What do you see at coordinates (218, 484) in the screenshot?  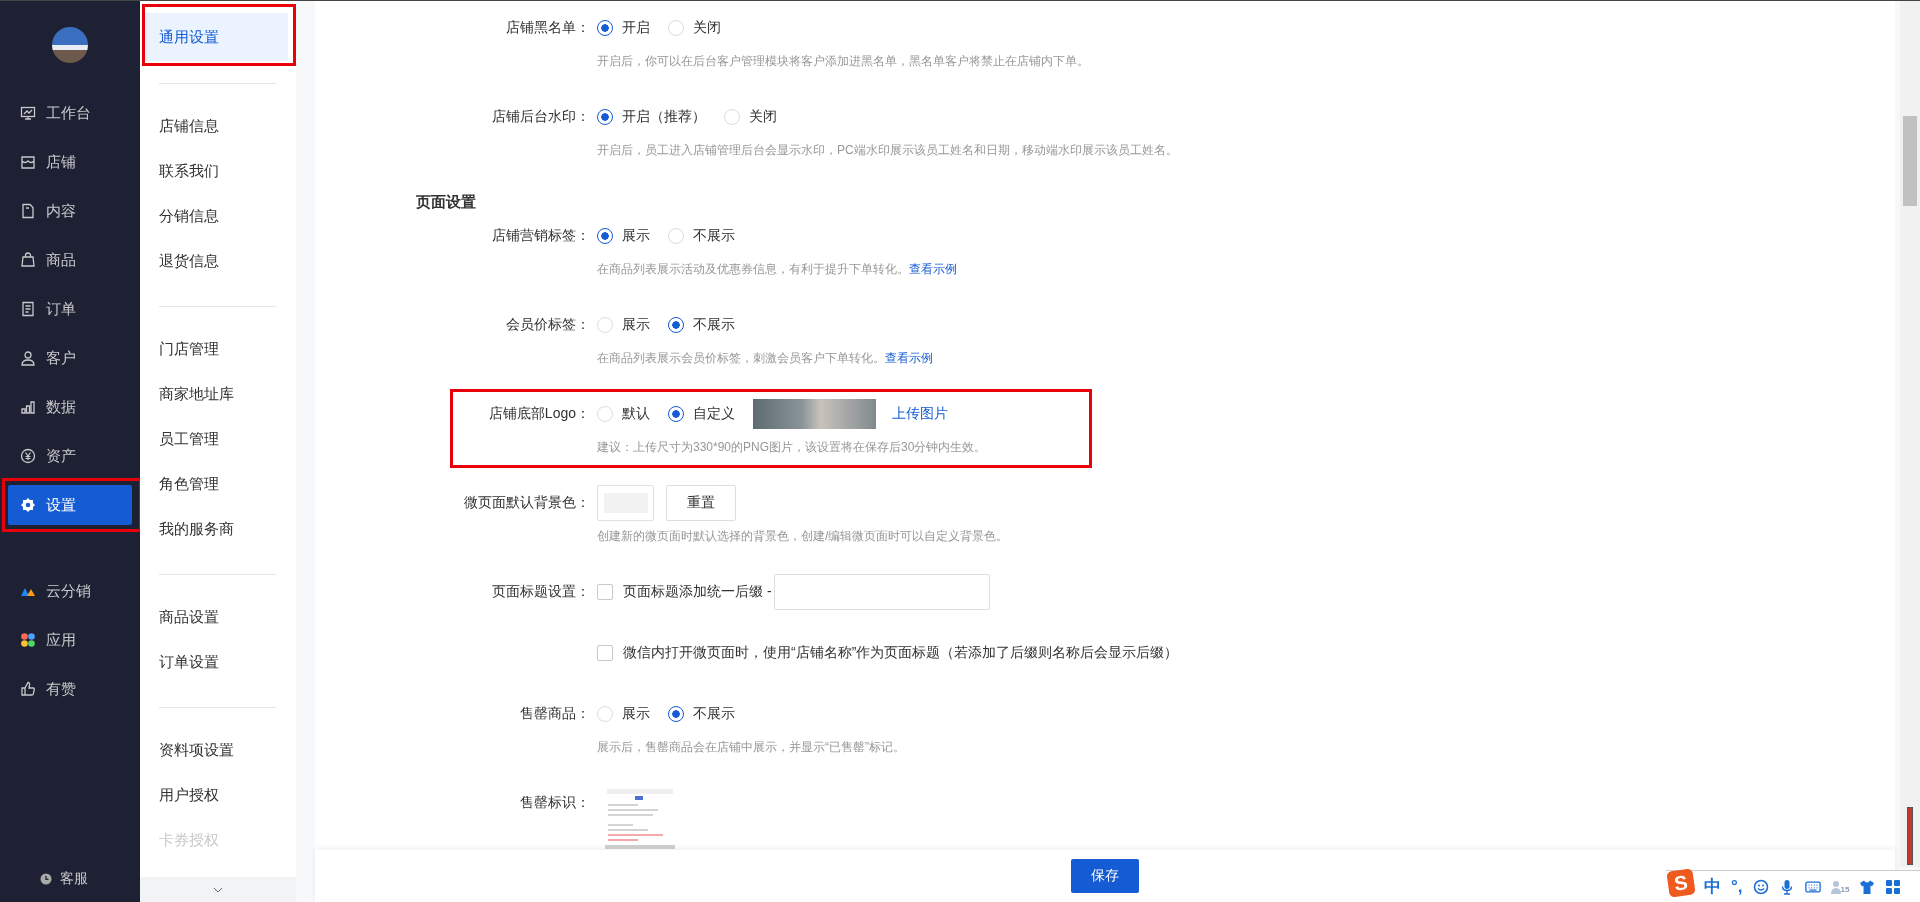 I see `submenu-item: 角色管理` at bounding box center [218, 484].